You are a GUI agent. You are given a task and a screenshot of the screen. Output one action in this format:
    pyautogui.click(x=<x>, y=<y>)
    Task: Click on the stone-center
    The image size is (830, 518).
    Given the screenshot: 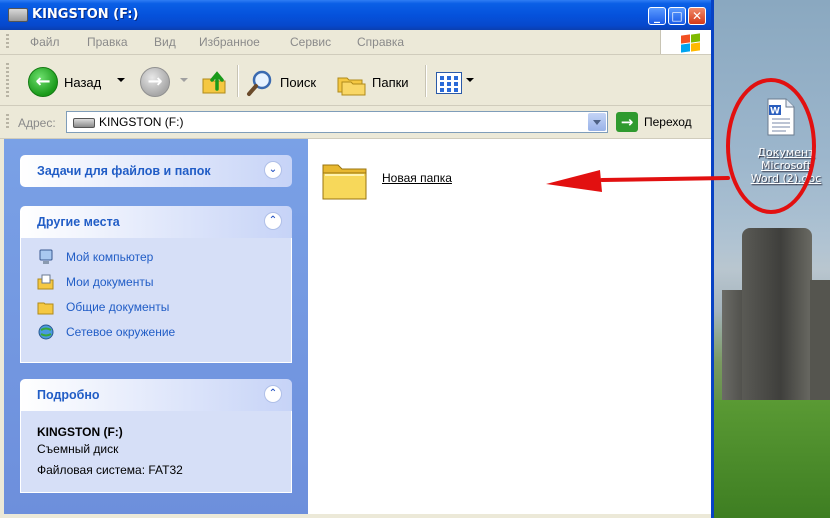 What is the action you would take?
    pyautogui.click(x=777, y=323)
    